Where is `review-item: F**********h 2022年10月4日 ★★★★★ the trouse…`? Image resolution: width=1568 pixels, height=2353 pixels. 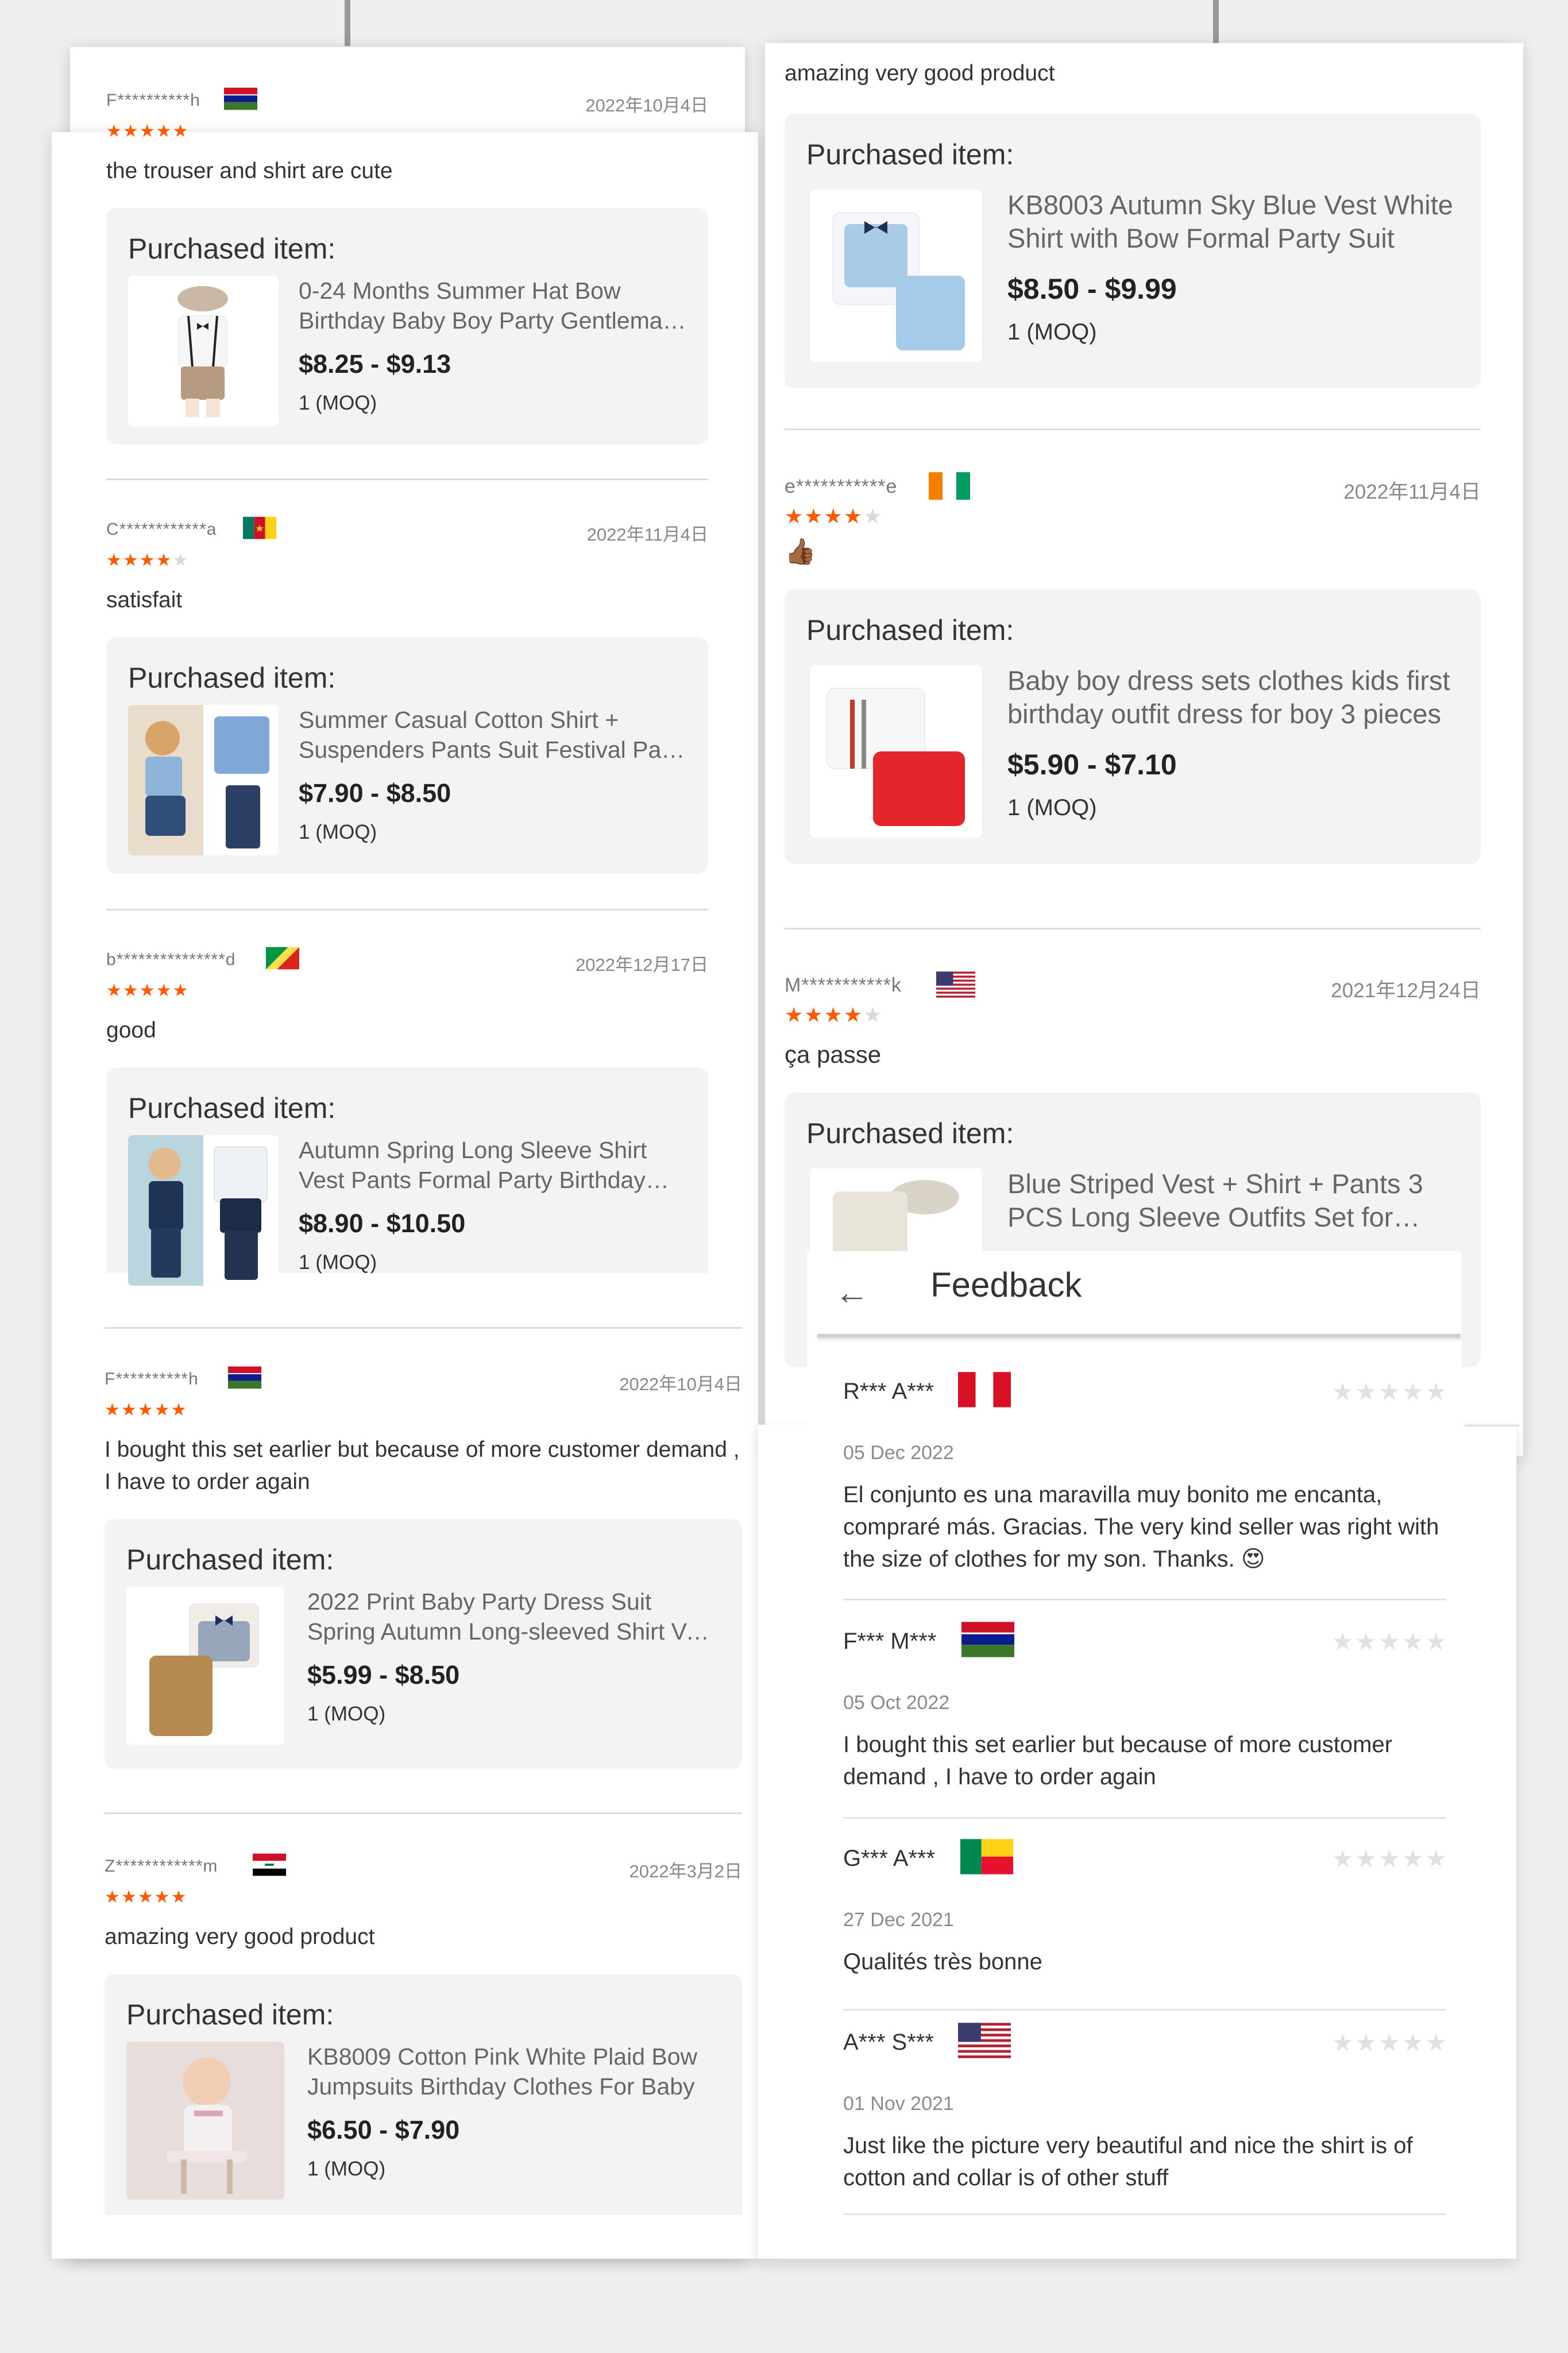 review-item: F**********h 2022年10月4日 ★★★★★ the trouse… is located at coordinates (407, 266).